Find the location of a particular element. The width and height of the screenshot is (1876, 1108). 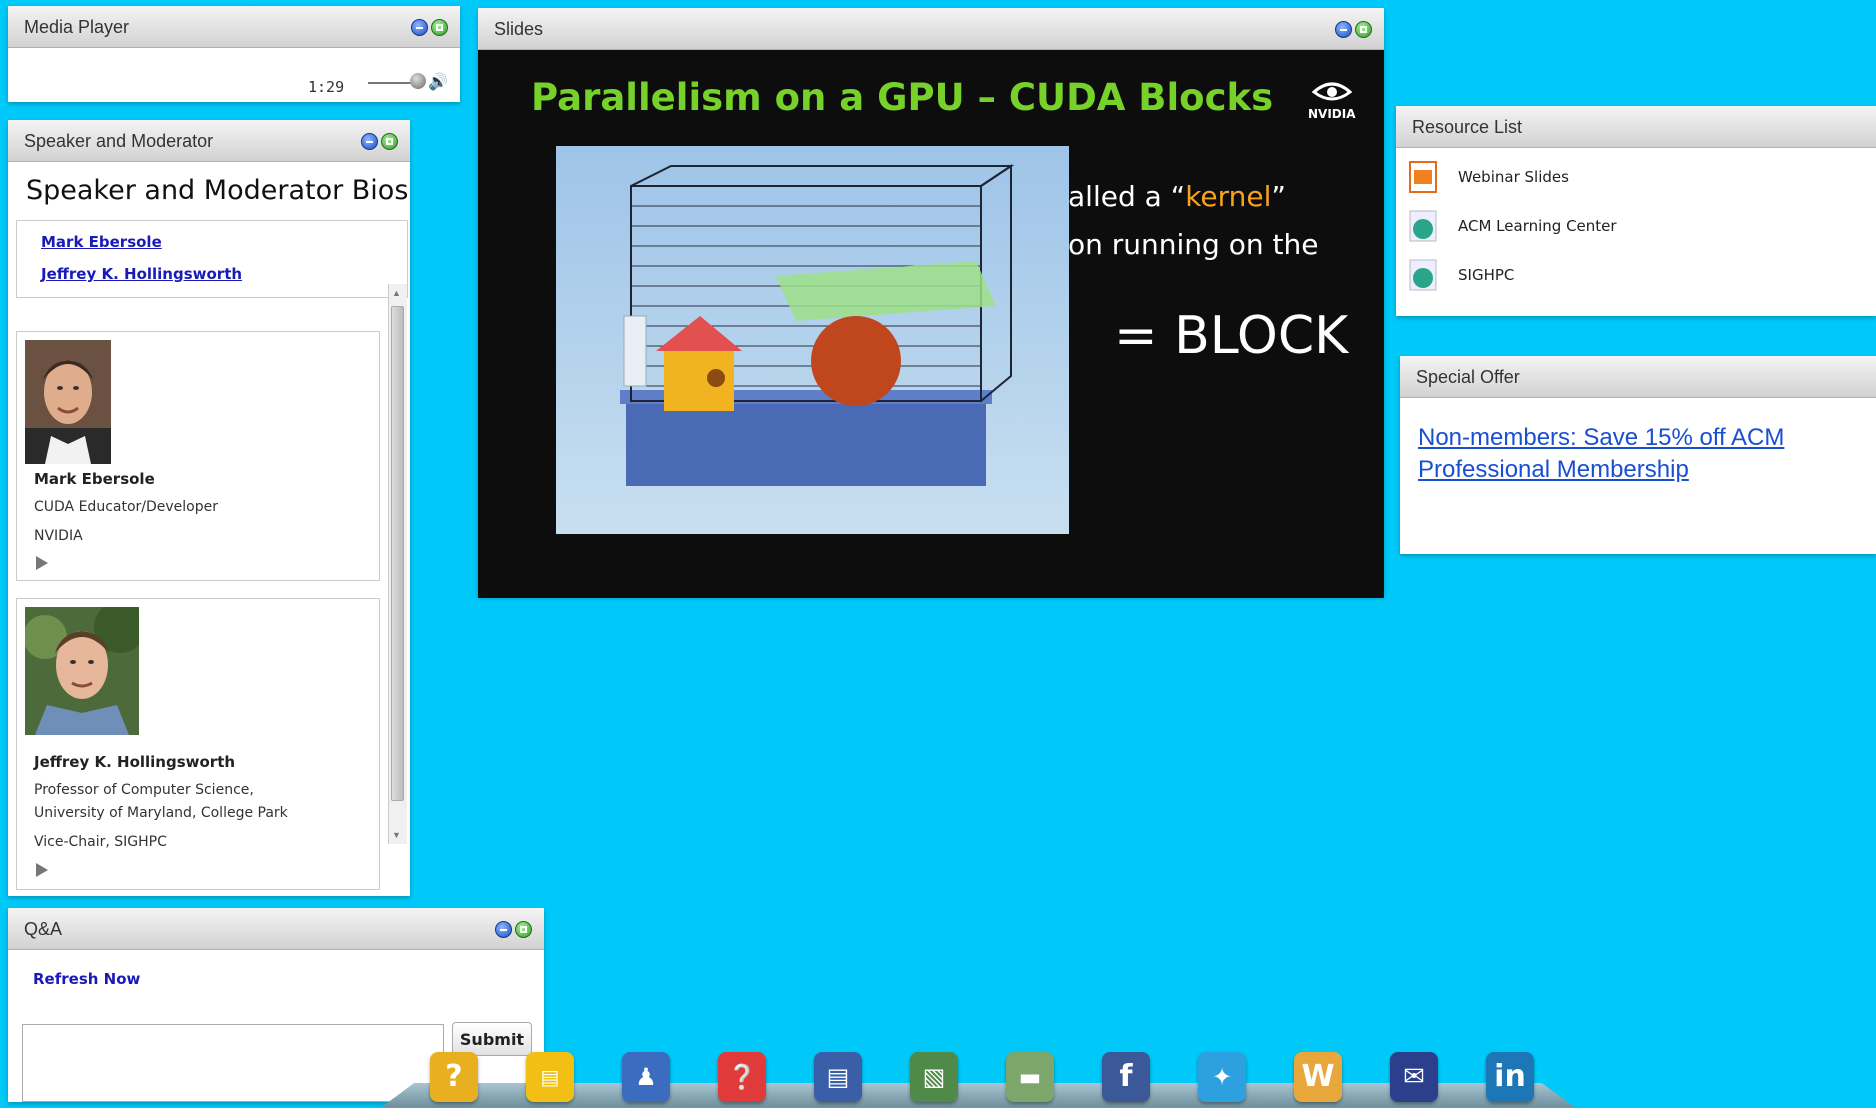

hamster-cage-image is located at coordinates (812, 340).